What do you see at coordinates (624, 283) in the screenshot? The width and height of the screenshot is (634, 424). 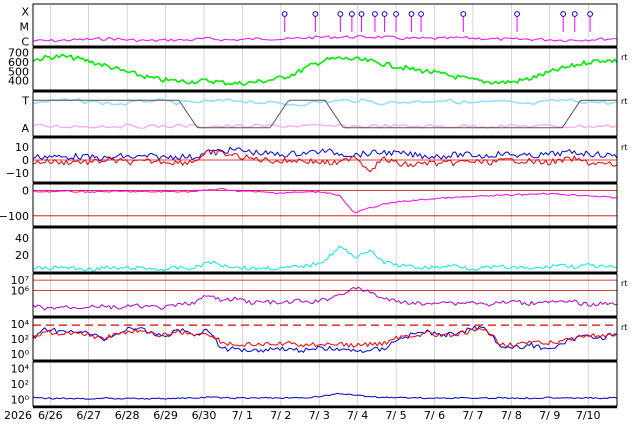 I see `proton_flux-right-marker: rt` at bounding box center [624, 283].